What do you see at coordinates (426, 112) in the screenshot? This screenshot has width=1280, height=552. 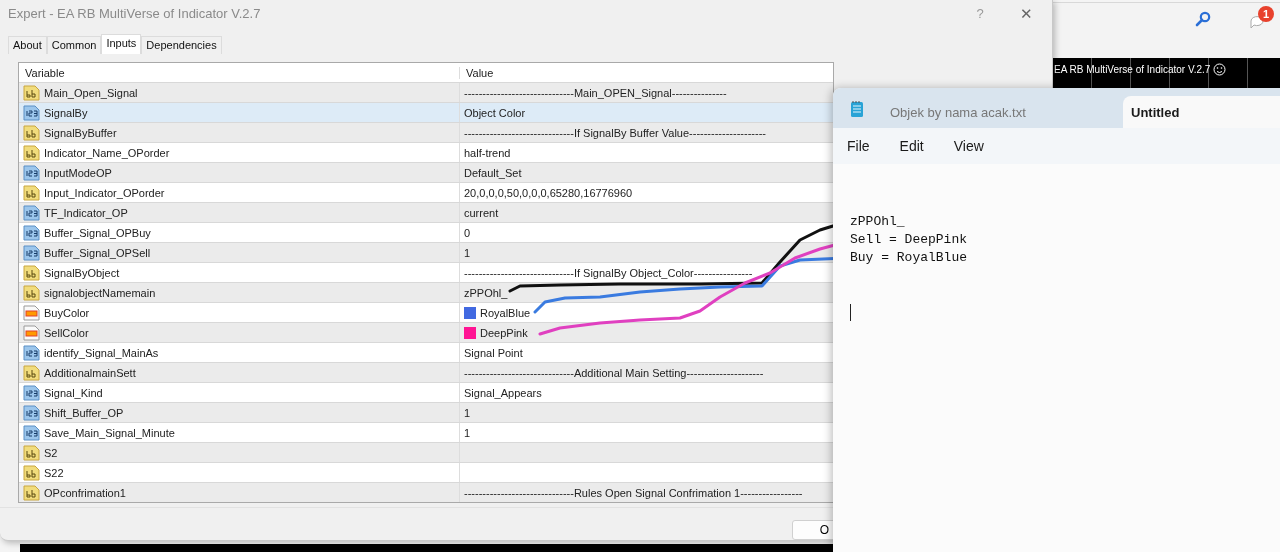 I see `table-row: SignalBy Object Color` at bounding box center [426, 112].